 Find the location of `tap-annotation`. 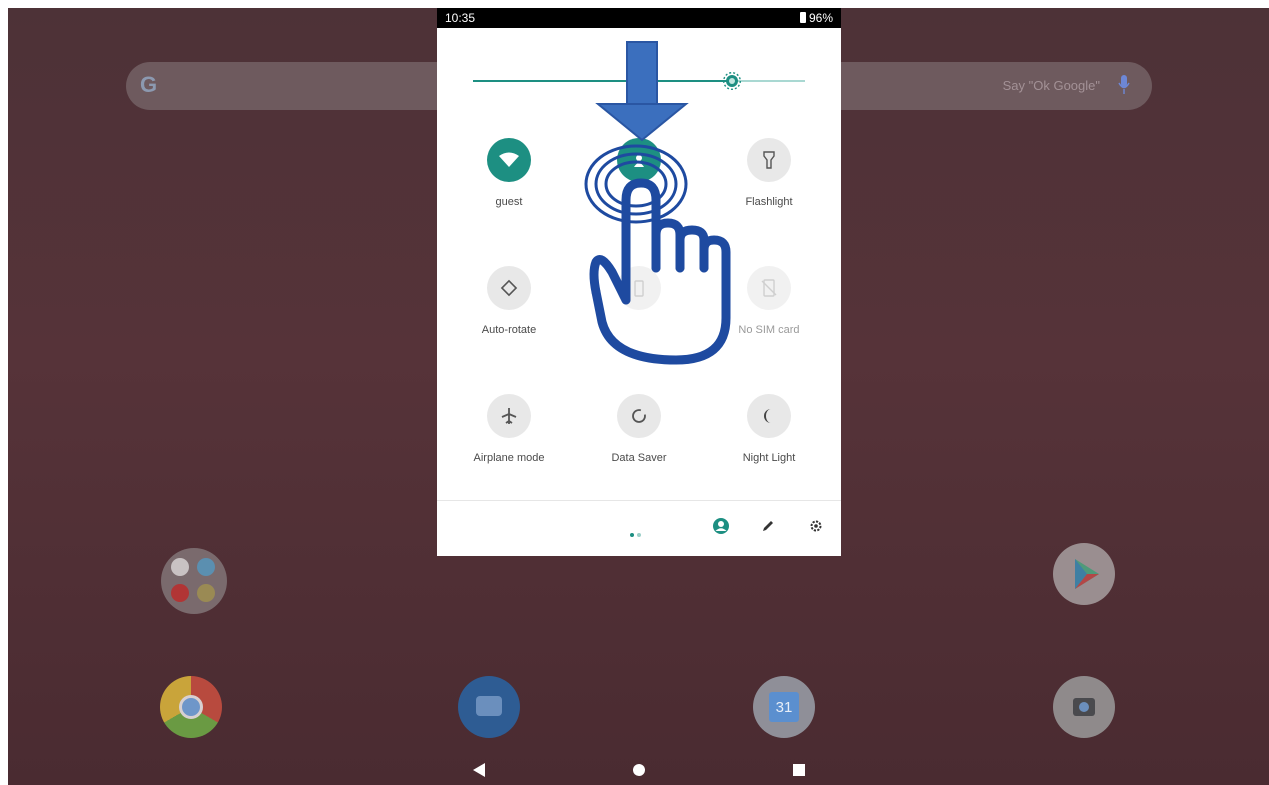

tap-annotation is located at coordinates (657, 203).